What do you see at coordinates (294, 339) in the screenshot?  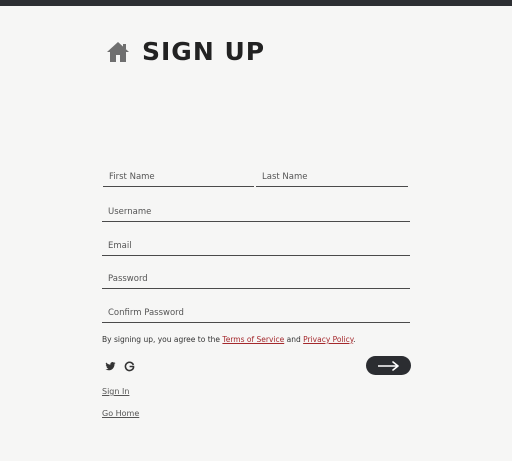 I see `agreement-middle: and` at bounding box center [294, 339].